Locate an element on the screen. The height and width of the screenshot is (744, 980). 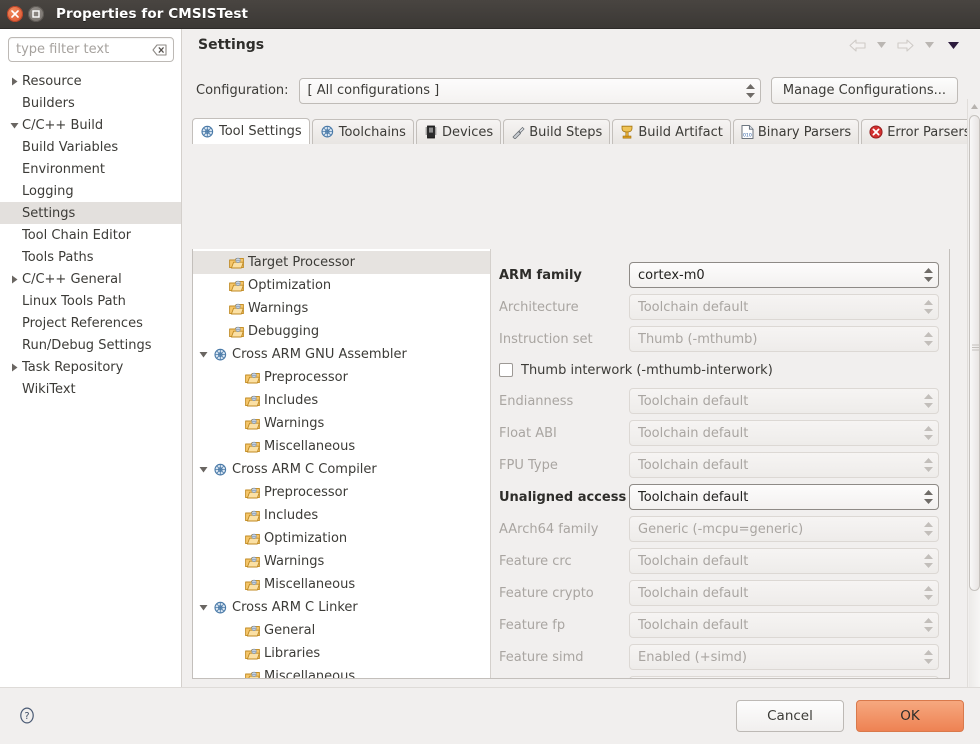
select-feature-fp: Toolchain default is located at coordinates (784, 625).